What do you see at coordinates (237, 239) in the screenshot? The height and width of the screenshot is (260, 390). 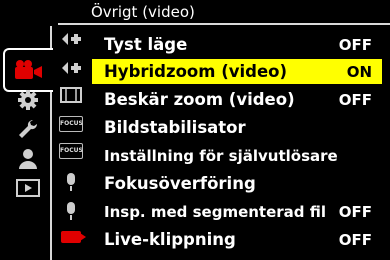 I see `menu-item-live-klippning: Live-klippning OFF` at bounding box center [237, 239].